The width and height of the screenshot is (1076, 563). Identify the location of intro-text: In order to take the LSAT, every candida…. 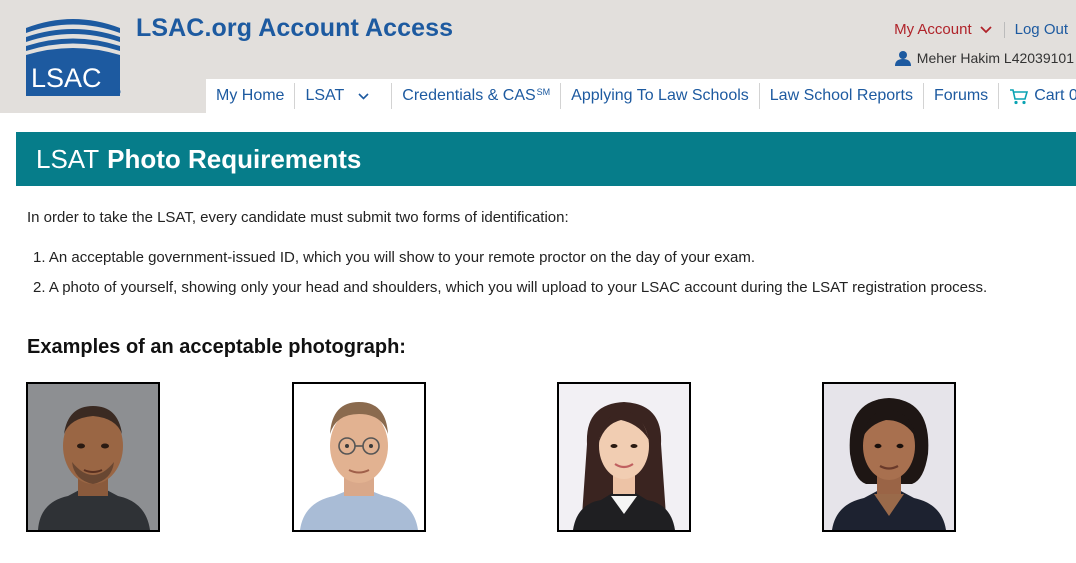
(298, 217).